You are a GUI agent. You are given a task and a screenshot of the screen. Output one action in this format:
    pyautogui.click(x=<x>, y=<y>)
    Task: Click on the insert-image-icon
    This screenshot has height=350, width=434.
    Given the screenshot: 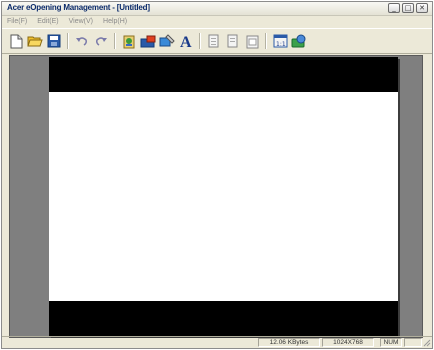 What is the action you would take?
    pyautogui.click(x=129, y=41)
    